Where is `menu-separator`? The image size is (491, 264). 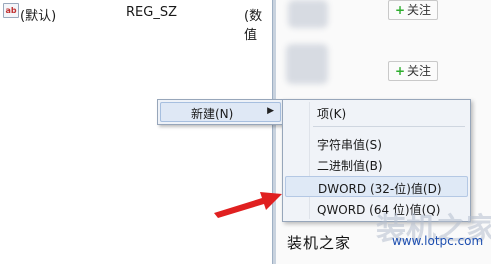
menu-separator is located at coordinates (389, 126).